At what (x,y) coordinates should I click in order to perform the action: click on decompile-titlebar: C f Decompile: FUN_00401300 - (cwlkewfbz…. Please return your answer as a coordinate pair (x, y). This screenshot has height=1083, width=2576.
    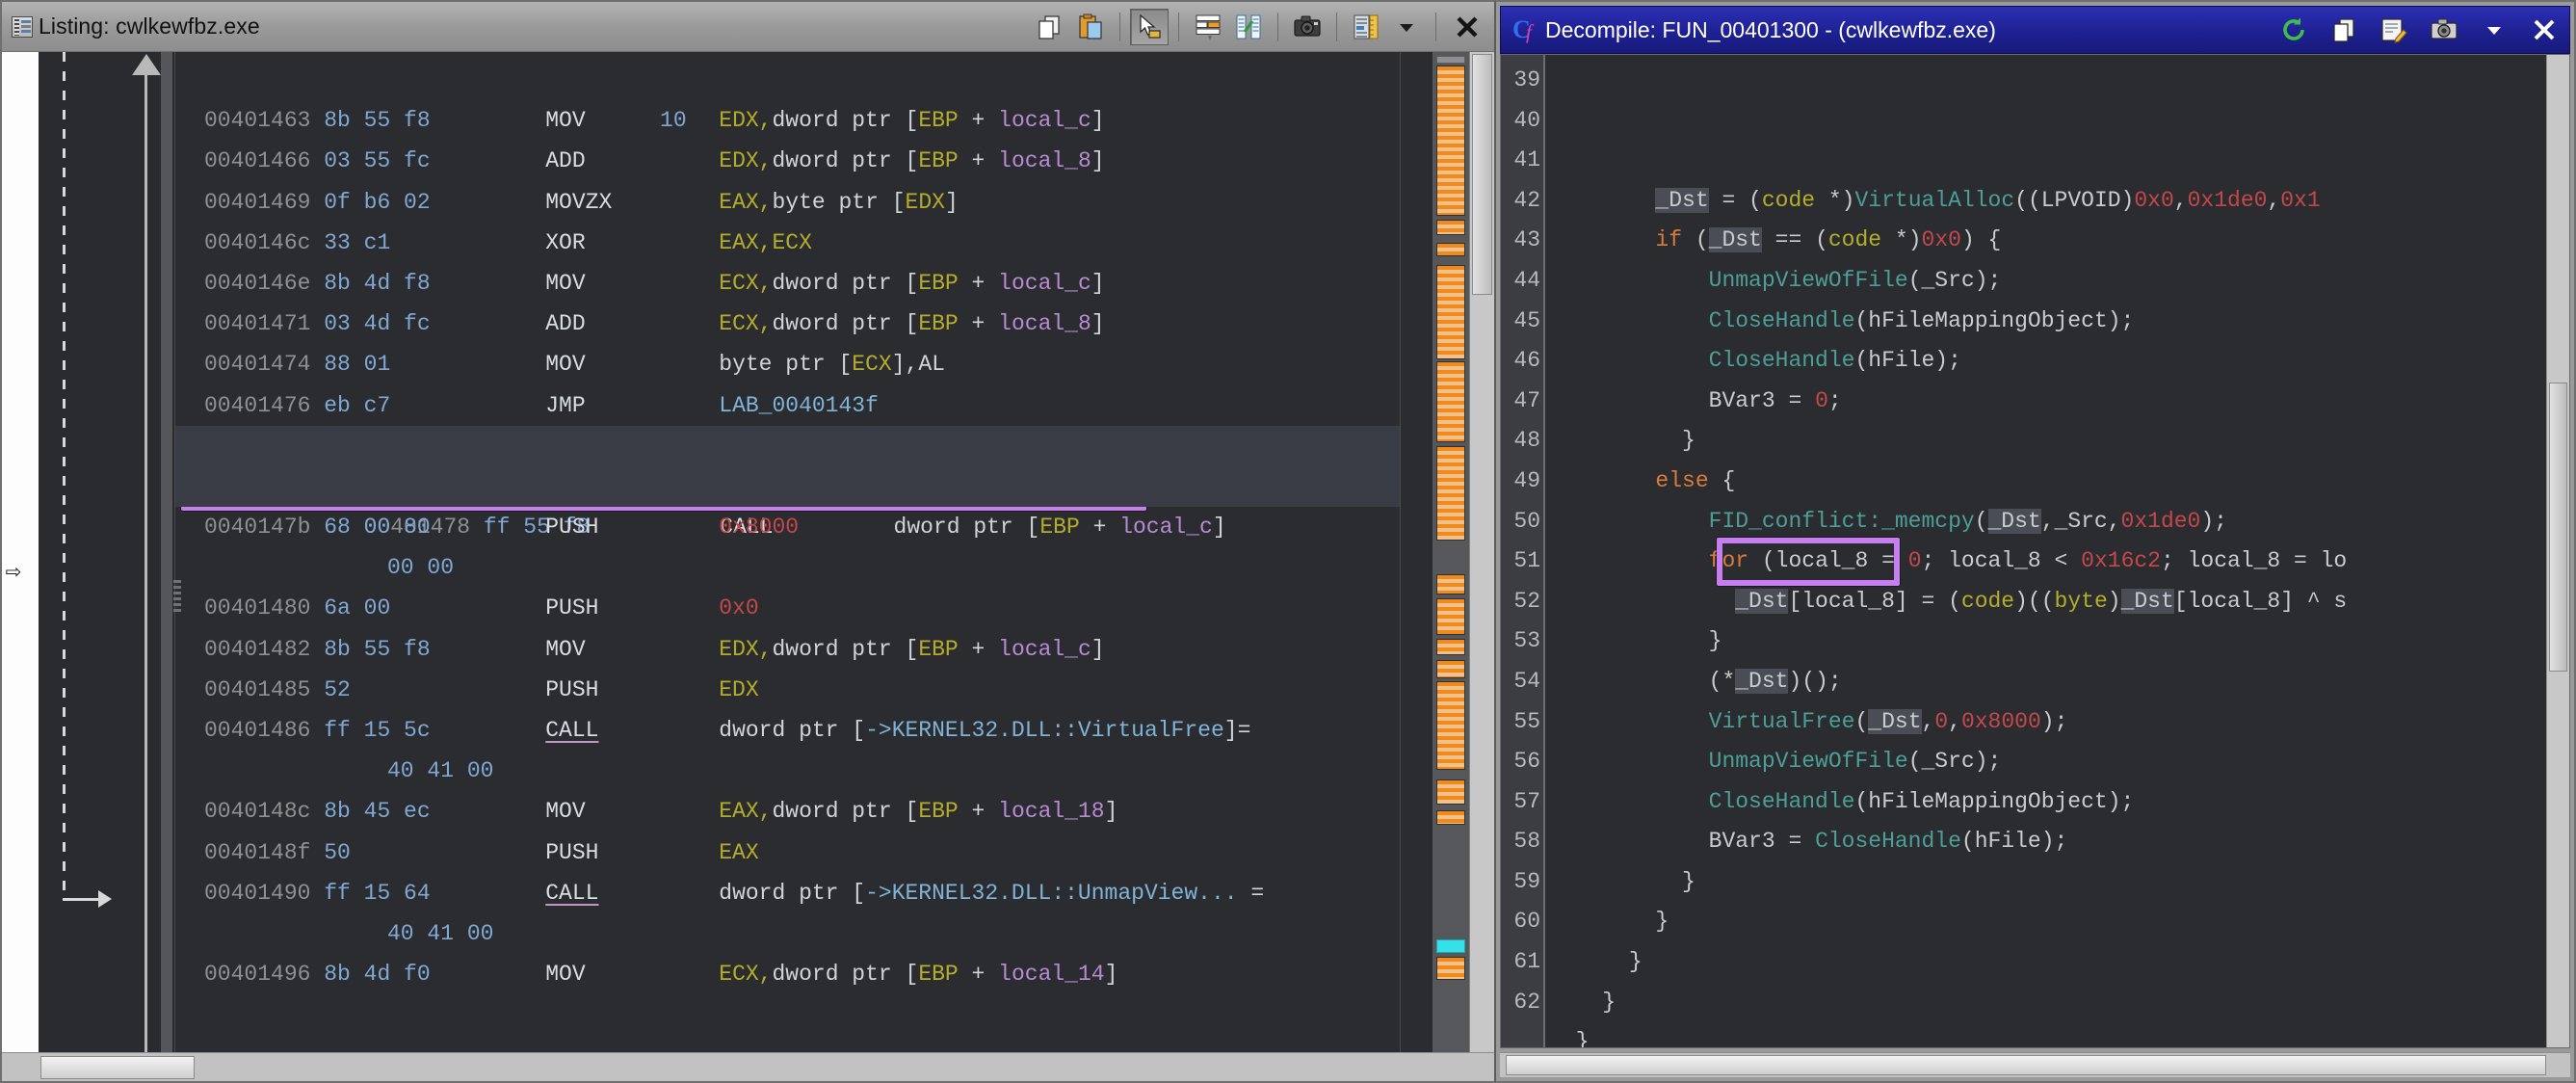
    Looking at the image, I should click on (2035, 30).